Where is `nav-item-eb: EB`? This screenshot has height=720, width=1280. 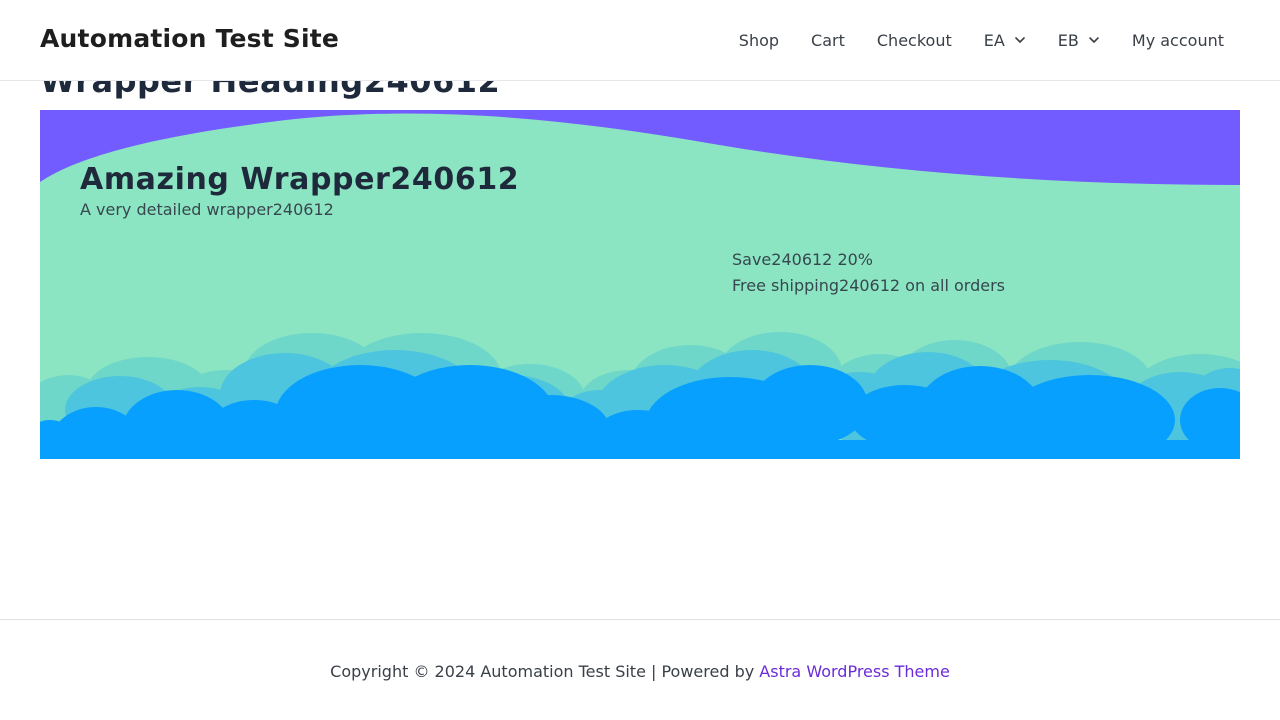 nav-item-eb: EB is located at coordinates (1079, 40).